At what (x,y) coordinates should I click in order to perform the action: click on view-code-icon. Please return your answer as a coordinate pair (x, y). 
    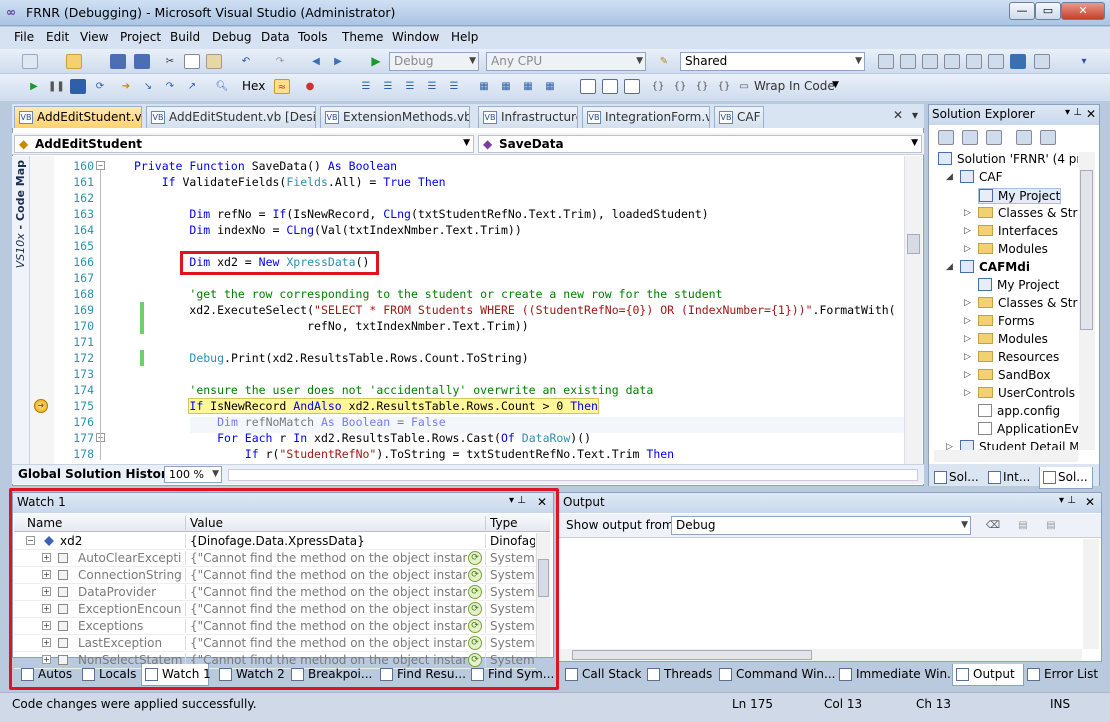
    Looking at the image, I should click on (1024, 137).